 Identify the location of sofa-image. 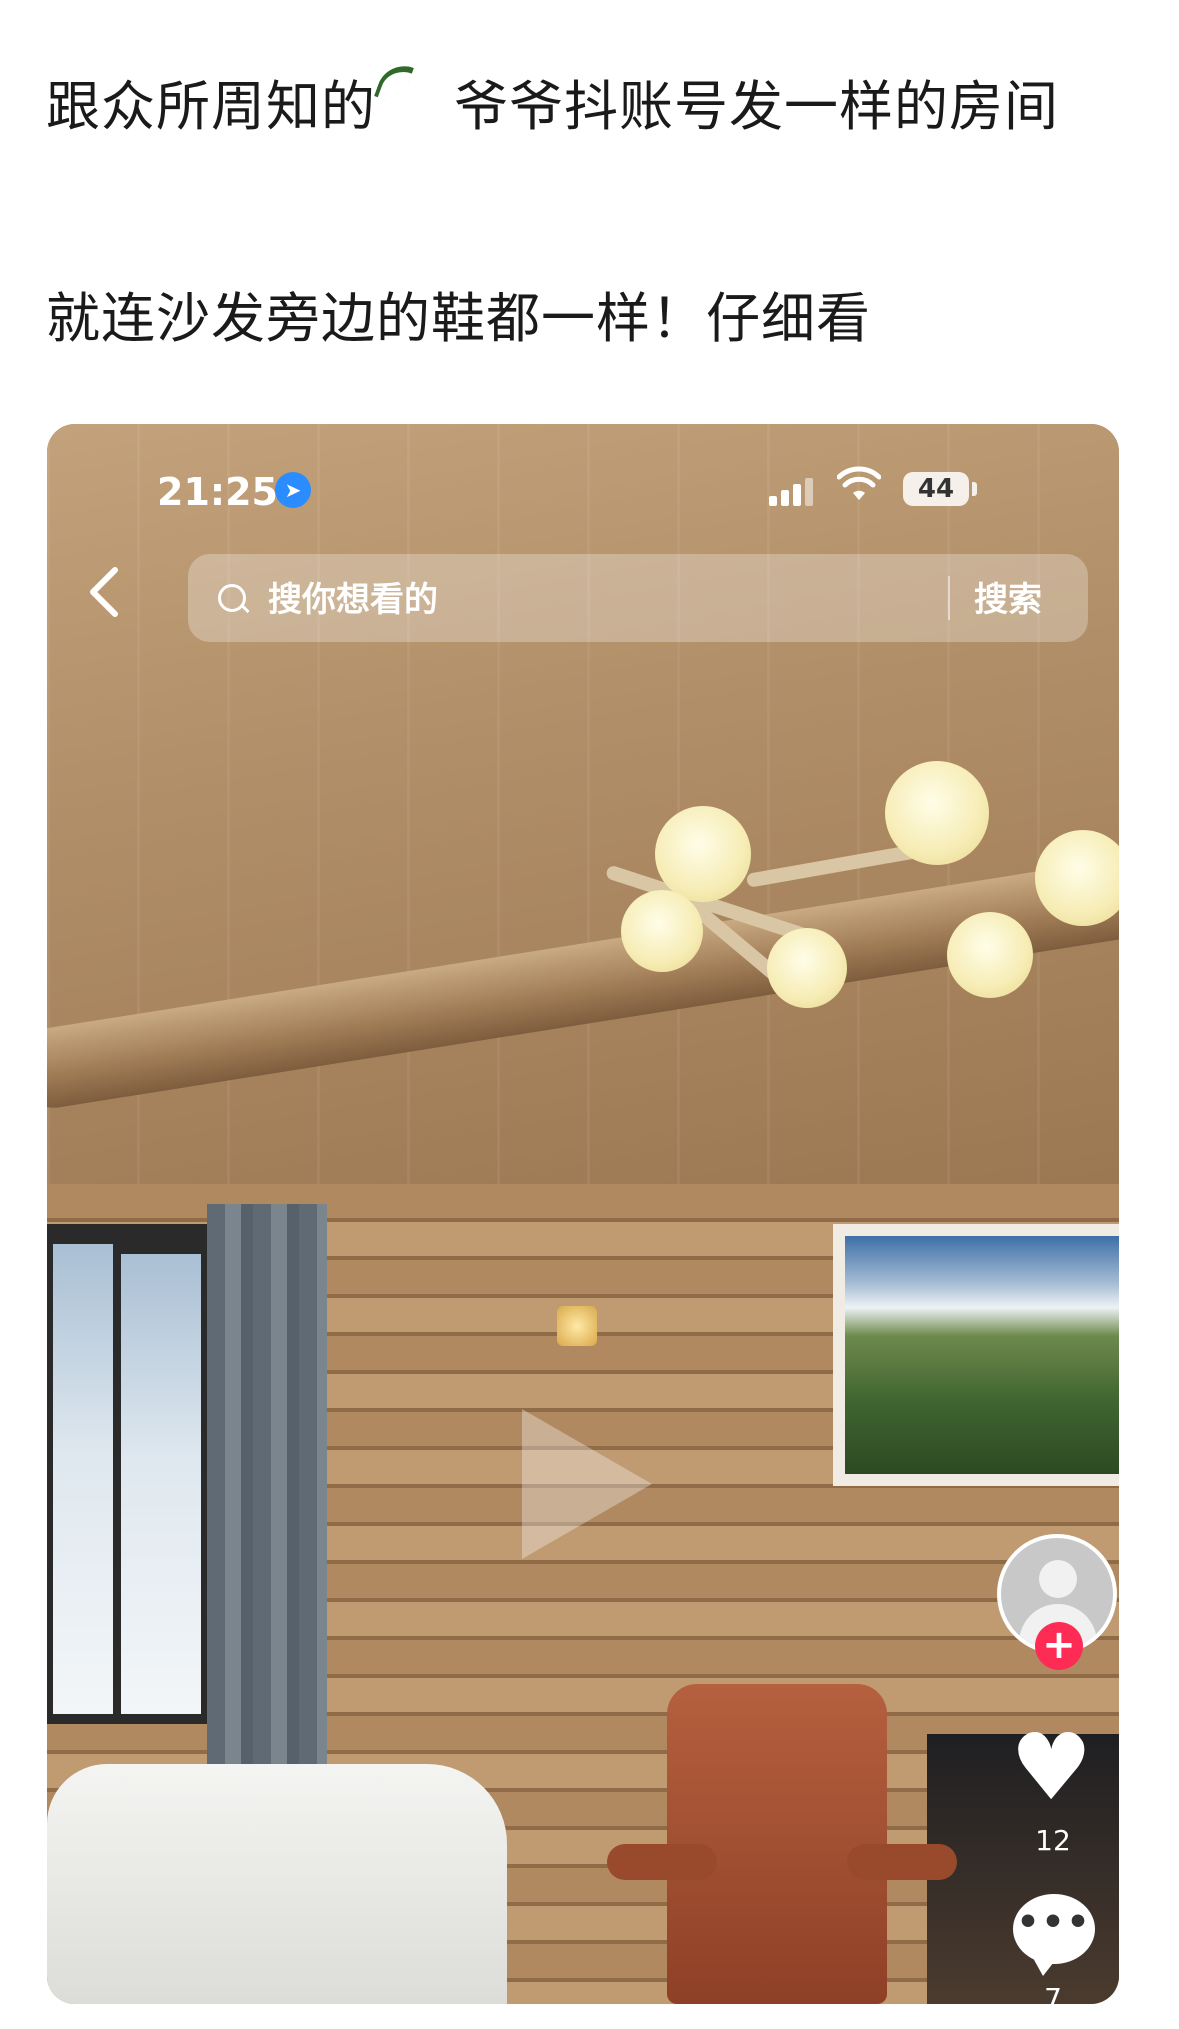
(277, 1884).